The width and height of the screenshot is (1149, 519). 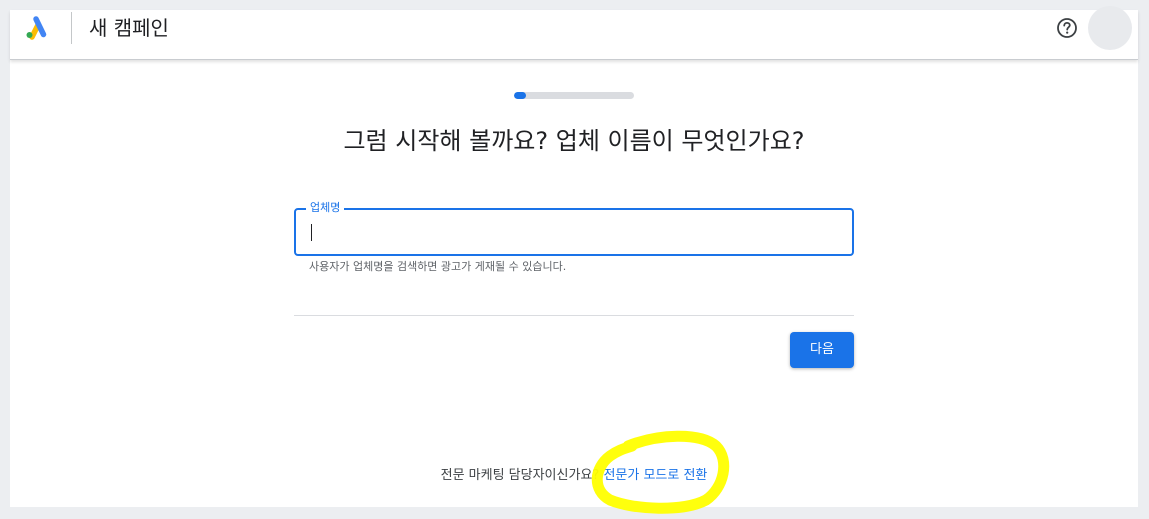 What do you see at coordinates (574, 315) in the screenshot?
I see `section-divider` at bounding box center [574, 315].